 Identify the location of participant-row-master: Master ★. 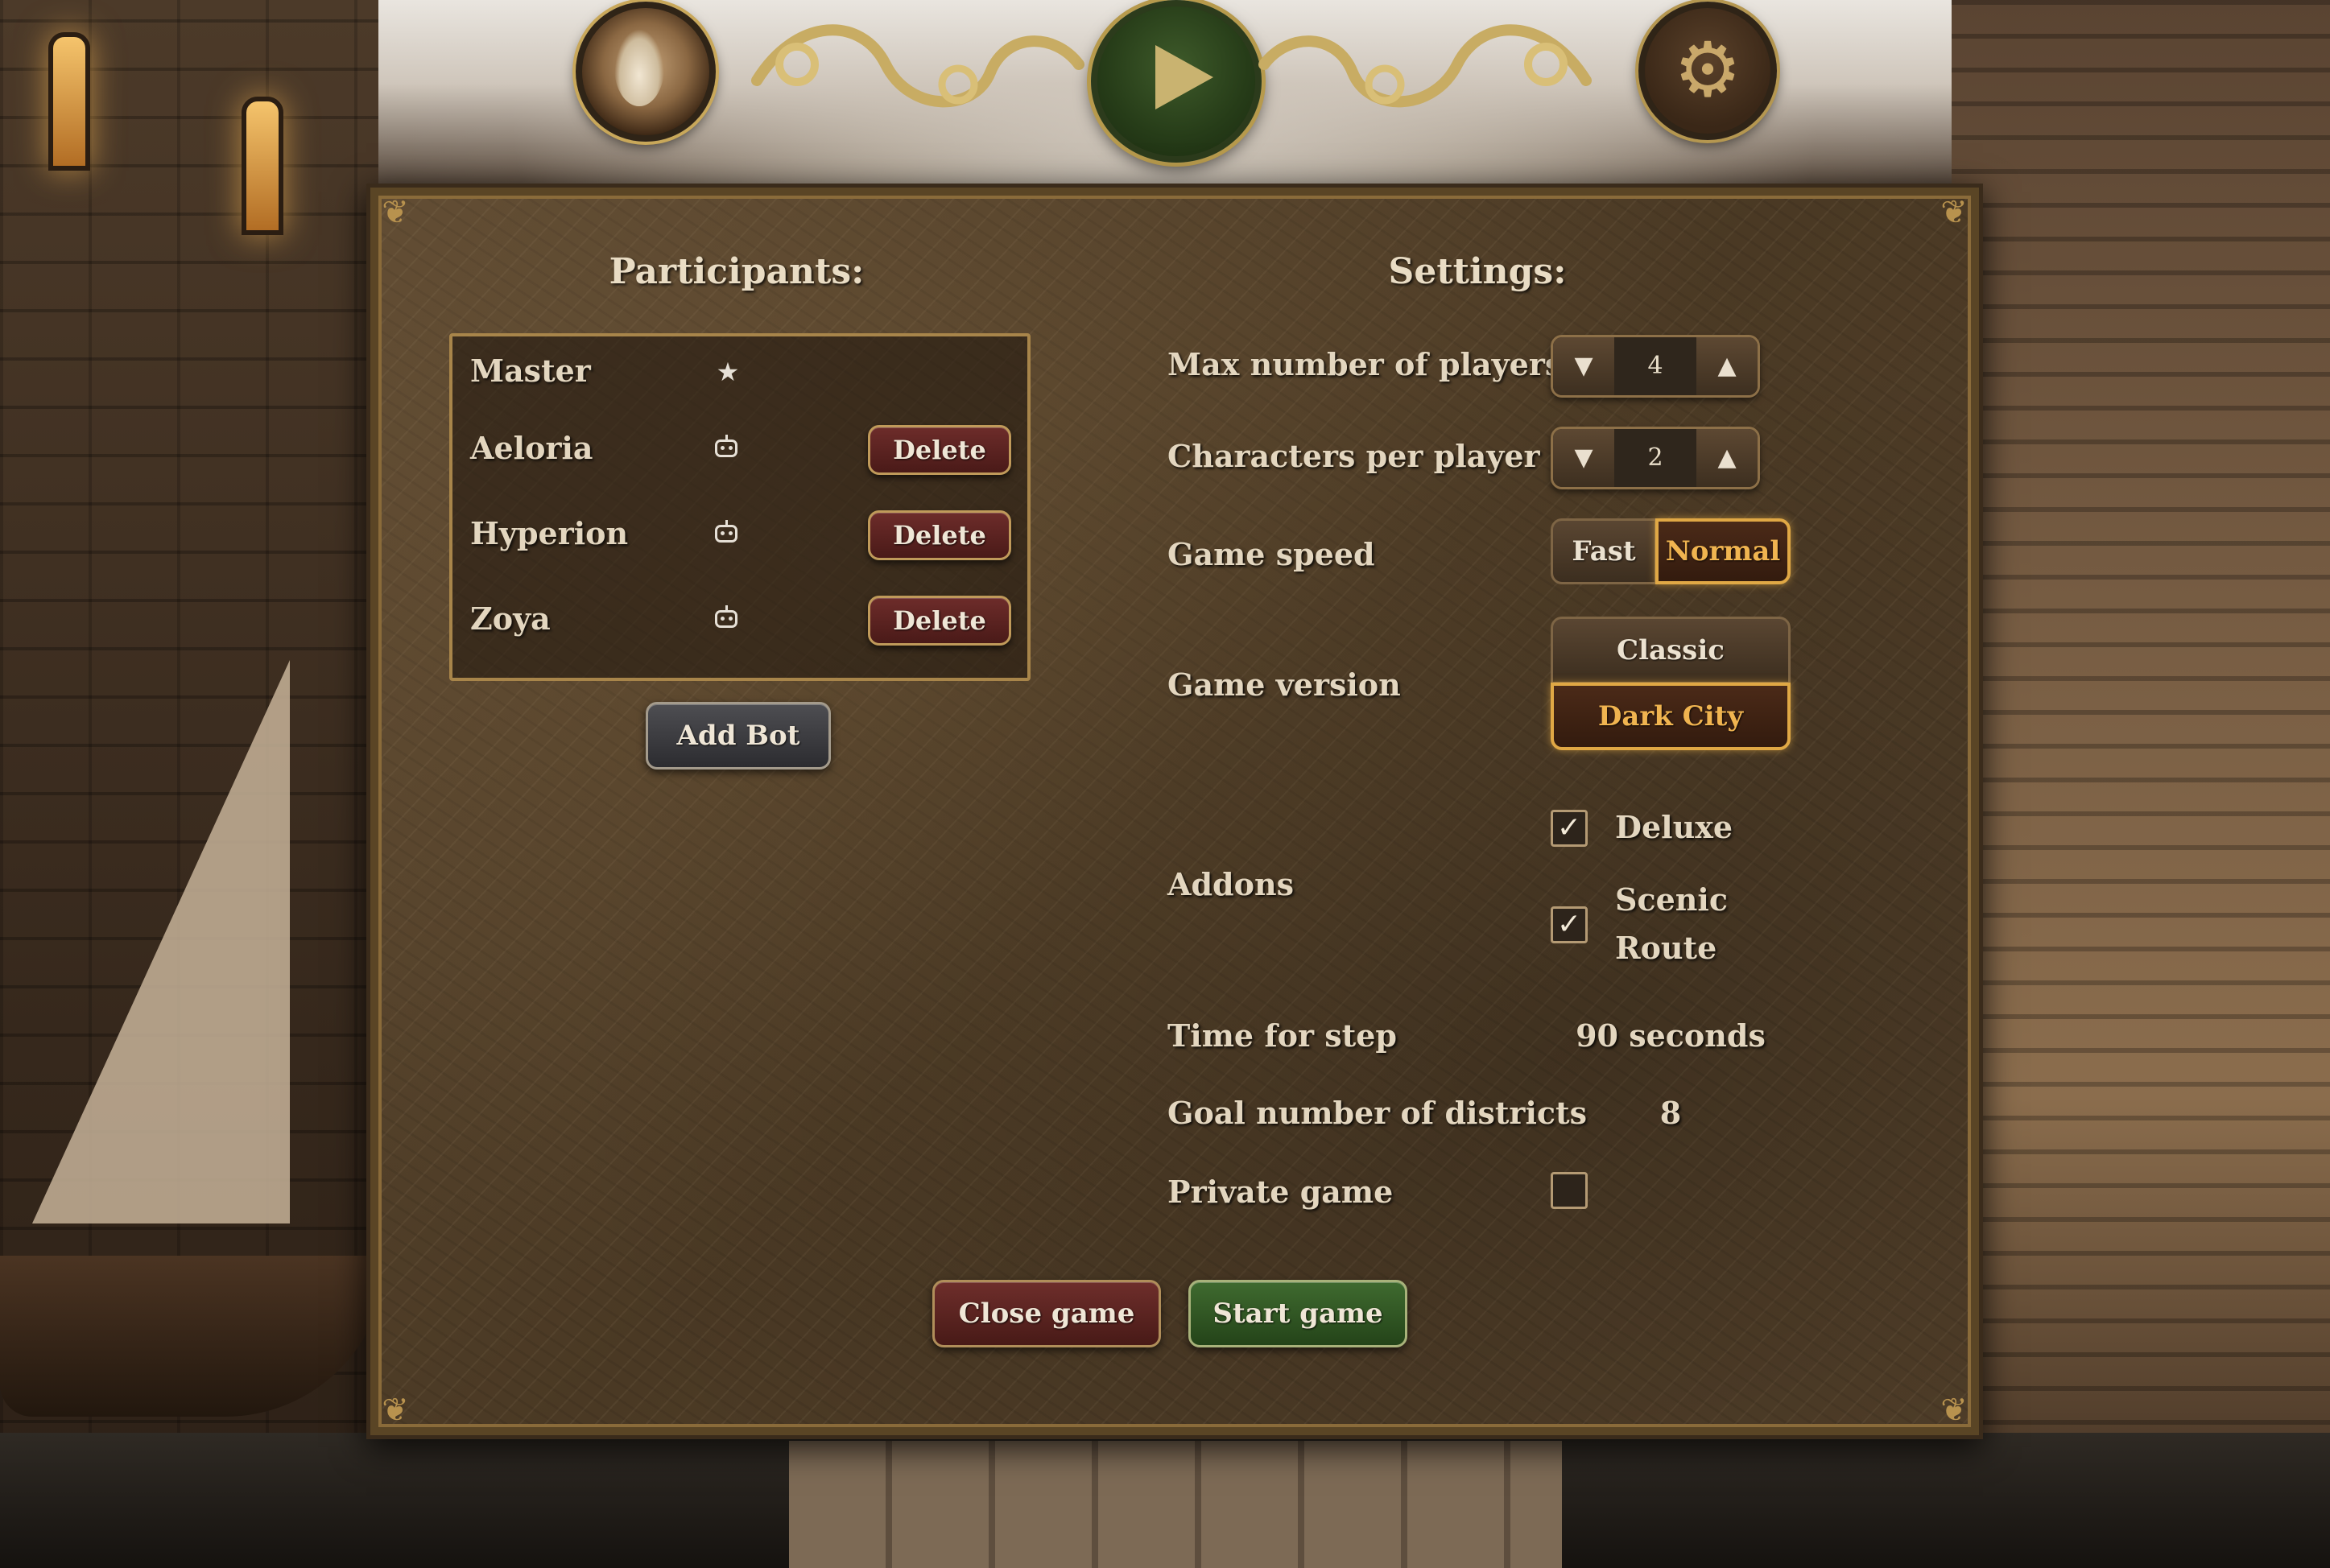
(739, 375).